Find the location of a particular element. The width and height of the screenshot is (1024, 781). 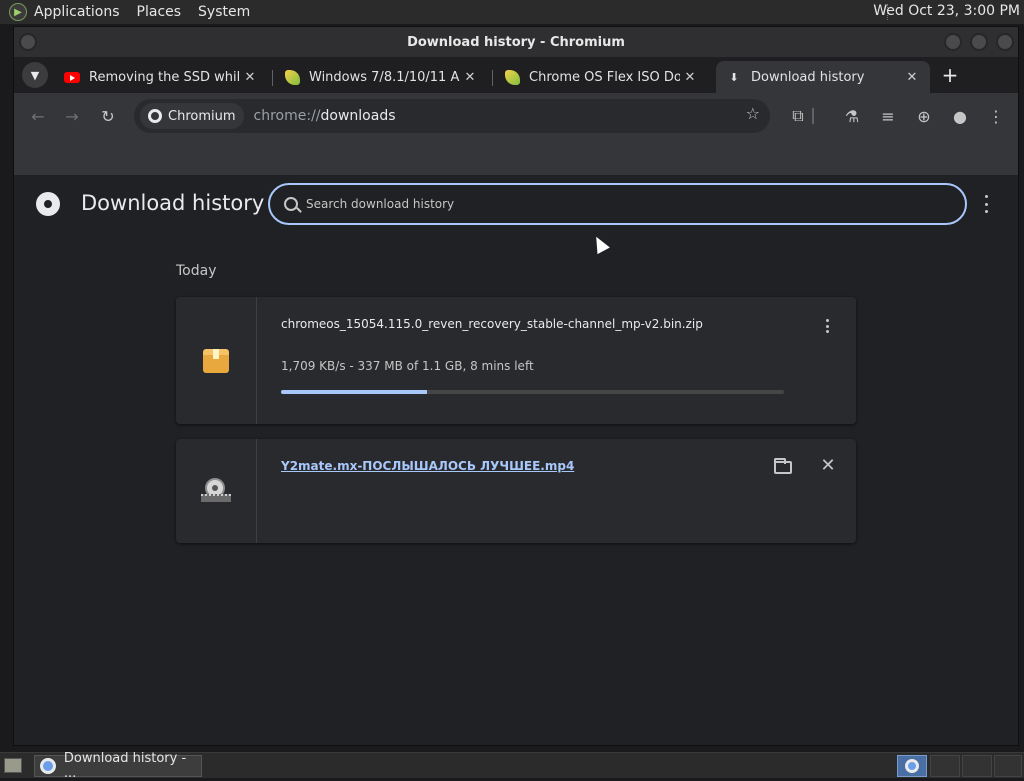

url-text: chrome://downloads is located at coordinates (325, 116).